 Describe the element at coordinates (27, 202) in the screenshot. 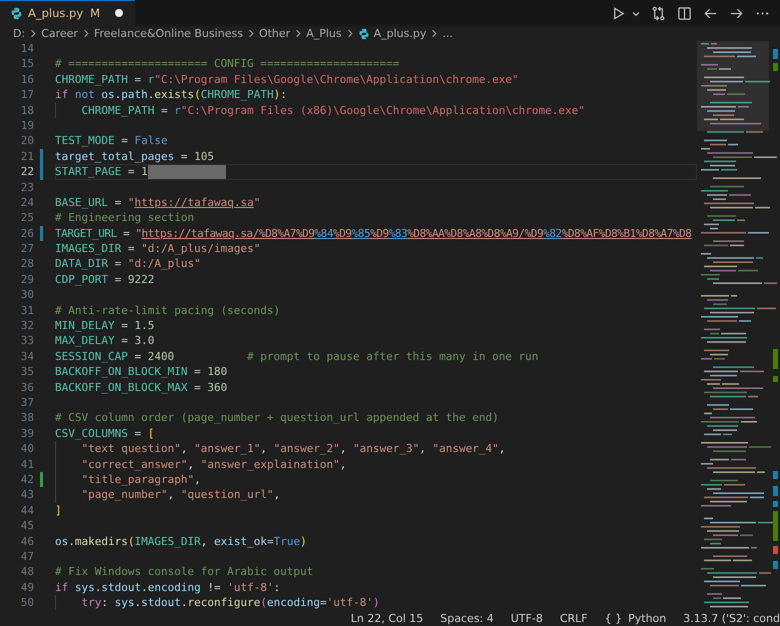

I see `line-number: 24` at that location.